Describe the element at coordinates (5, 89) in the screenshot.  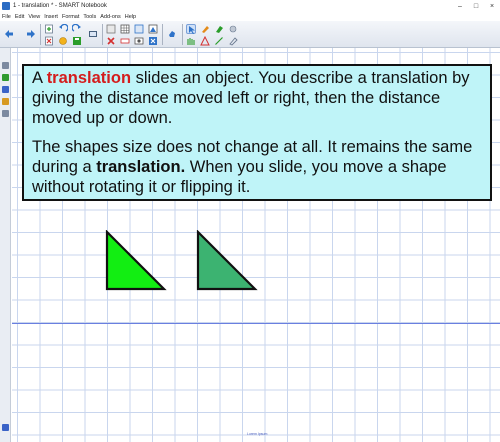
I see `attachments-tab-icon` at that location.